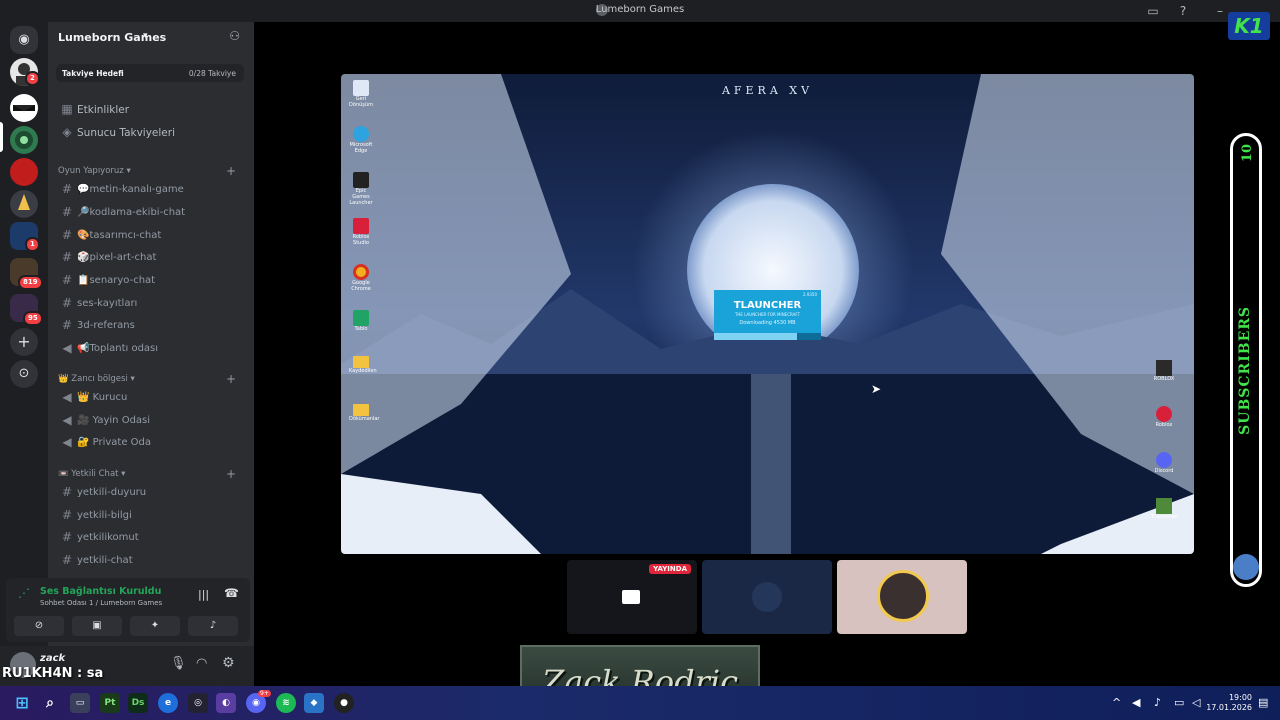 This screenshot has height=720, width=1280. I want to click on app-pt: Pt, so click(110, 703).